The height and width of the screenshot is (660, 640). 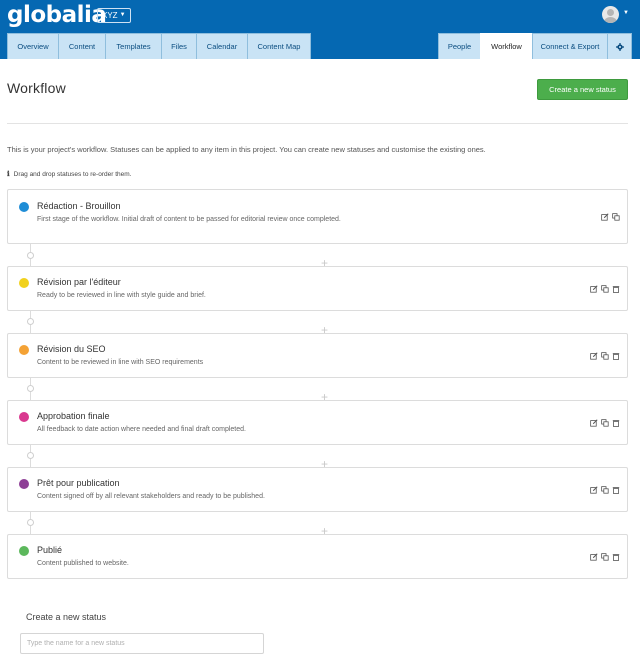 I want to click on info-icon: ℹ, so click(x=8, y=174).